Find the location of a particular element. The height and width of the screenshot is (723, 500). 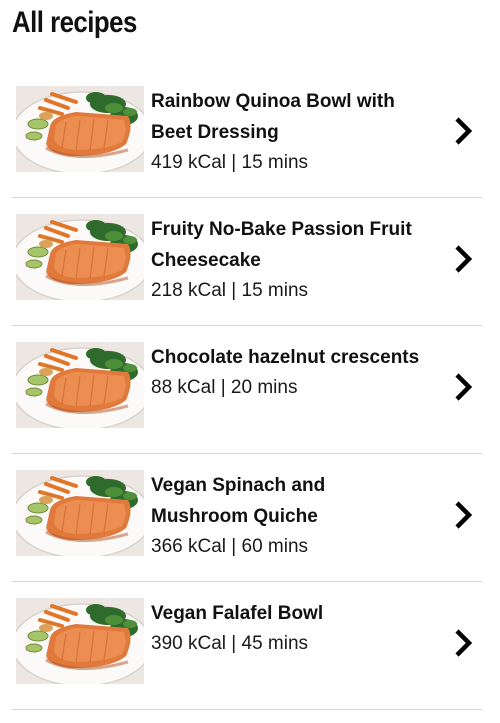

recipe-time: 20 mins is located at coordinates (264, 387).